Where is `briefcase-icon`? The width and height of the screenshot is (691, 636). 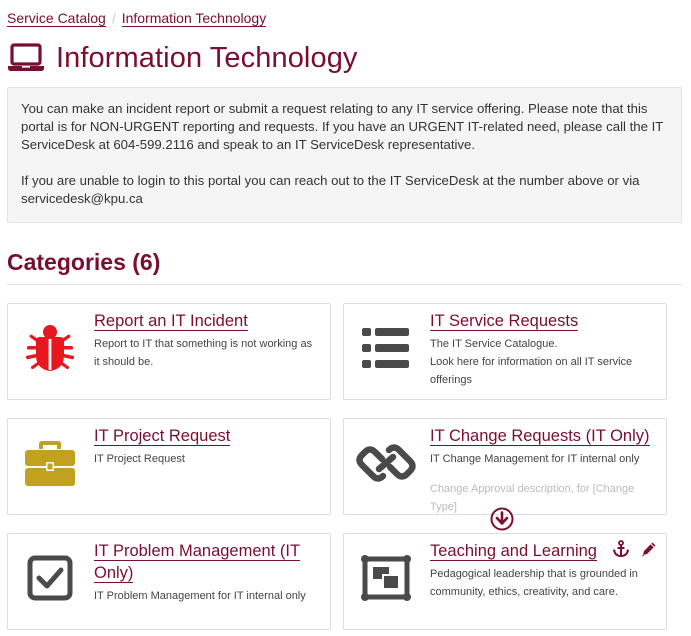
briefcase-icon is located at coordinates (50, 463).